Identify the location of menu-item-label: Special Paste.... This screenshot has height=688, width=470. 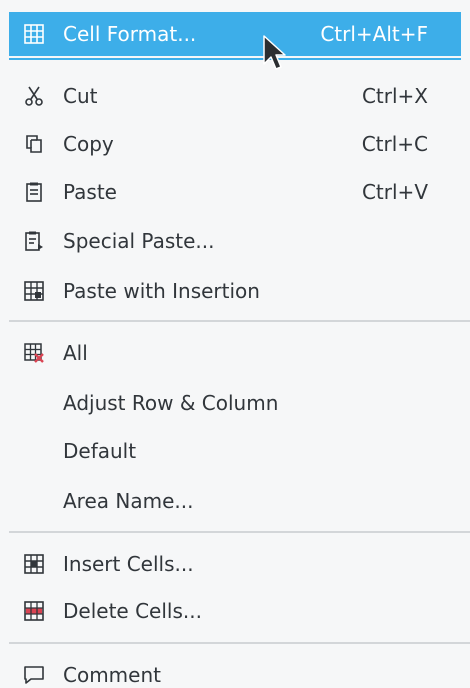
(139, 241).